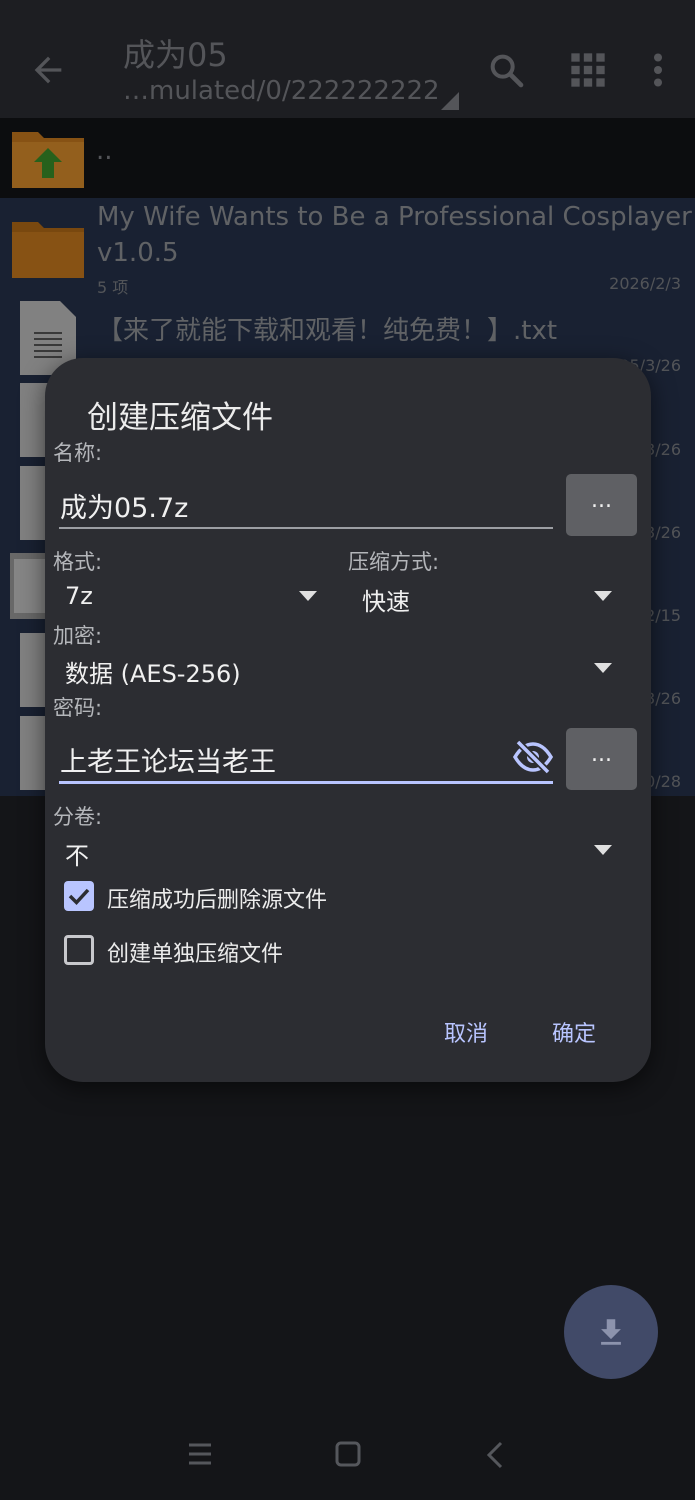 The height and width of the screenshot is (1500, 695). What do you see at coordinates (394, 562) in the screenshot?
I see `method-label: 压缩方式:` at bounding box center [394, 562].